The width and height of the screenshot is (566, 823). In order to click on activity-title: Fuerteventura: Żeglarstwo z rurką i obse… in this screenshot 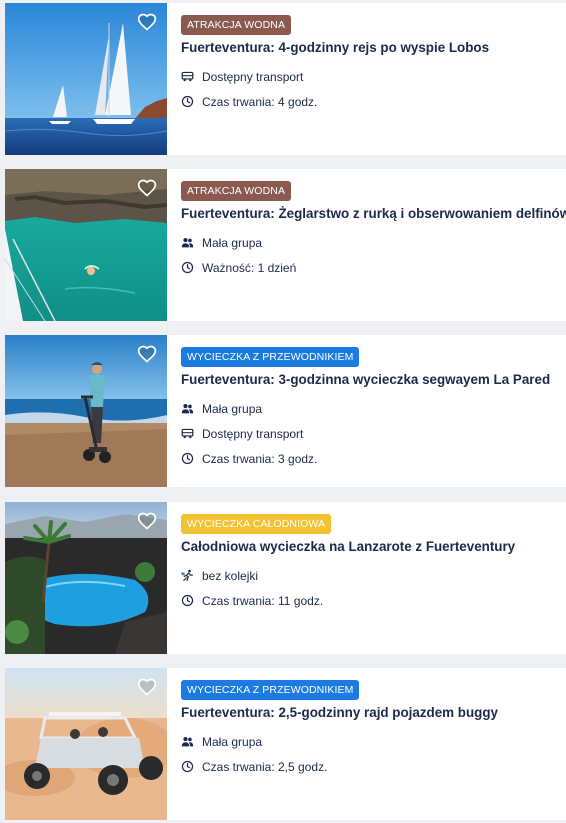, I will do `click(373, 213)`.